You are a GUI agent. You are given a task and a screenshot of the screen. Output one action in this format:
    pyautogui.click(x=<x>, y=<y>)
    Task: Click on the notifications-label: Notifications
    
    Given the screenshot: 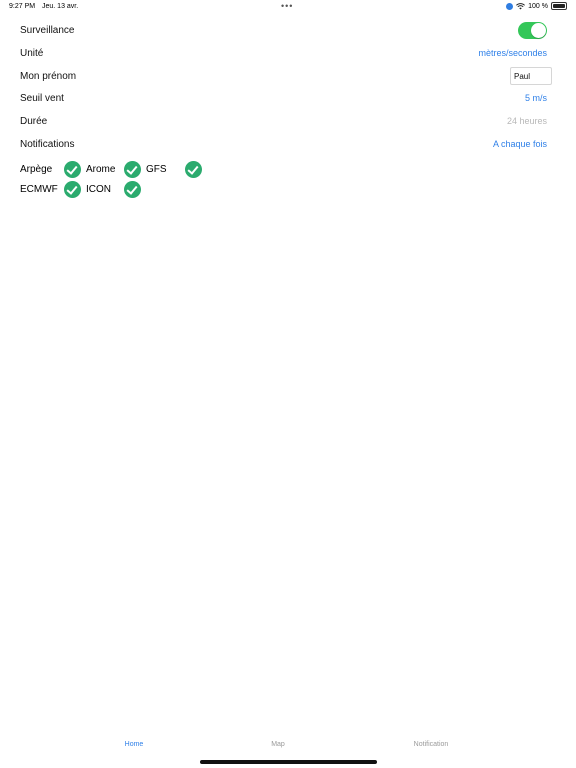 What is the action you would take?
    pyautogui.click(x=47, y=144)
    